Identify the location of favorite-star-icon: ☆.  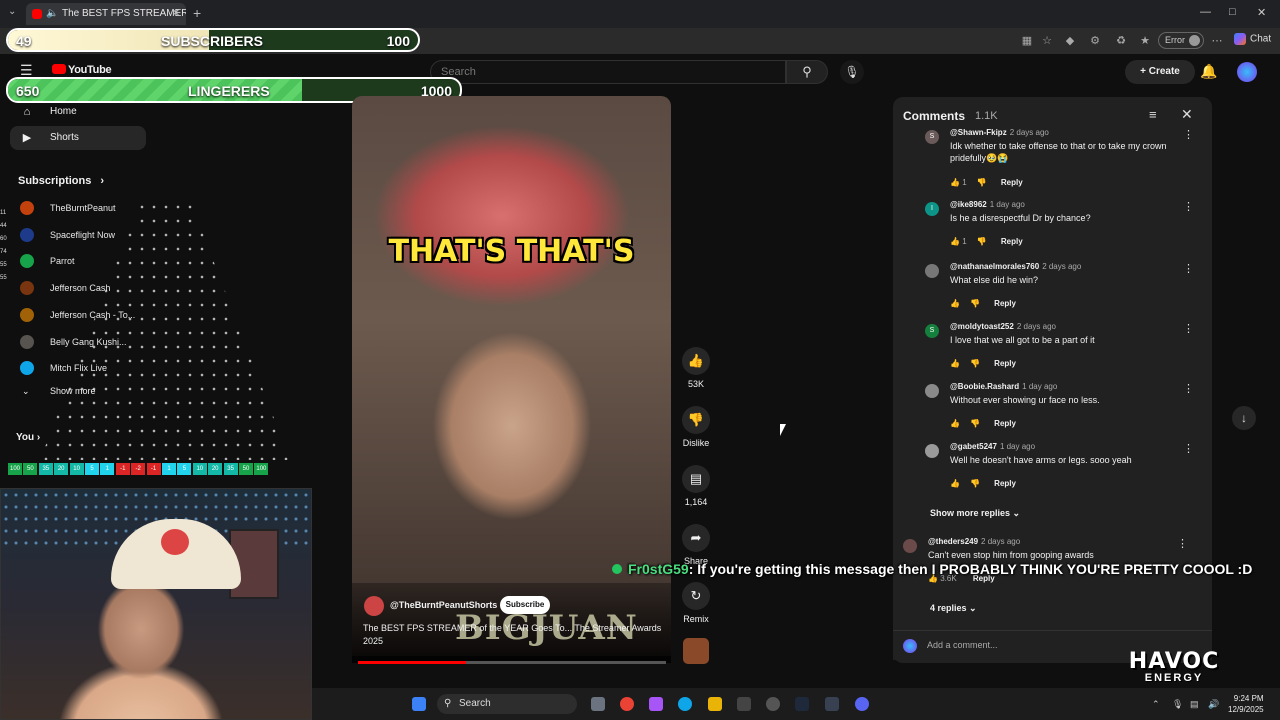
(1047, 41).